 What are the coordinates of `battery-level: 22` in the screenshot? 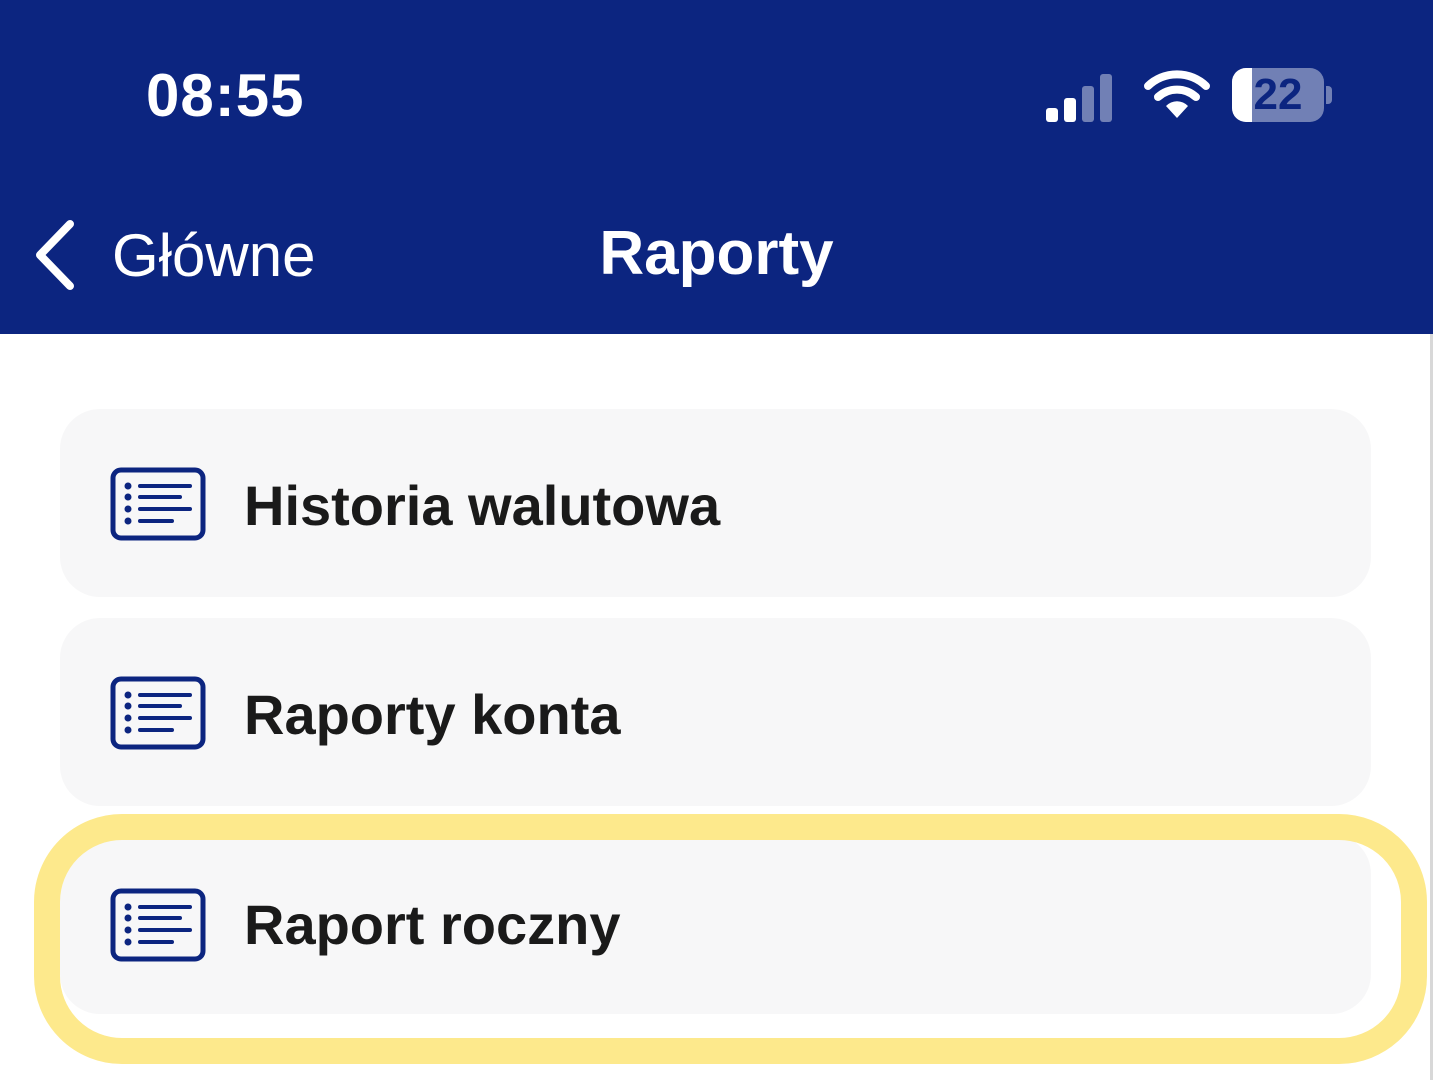 It's located at (1278, 94).